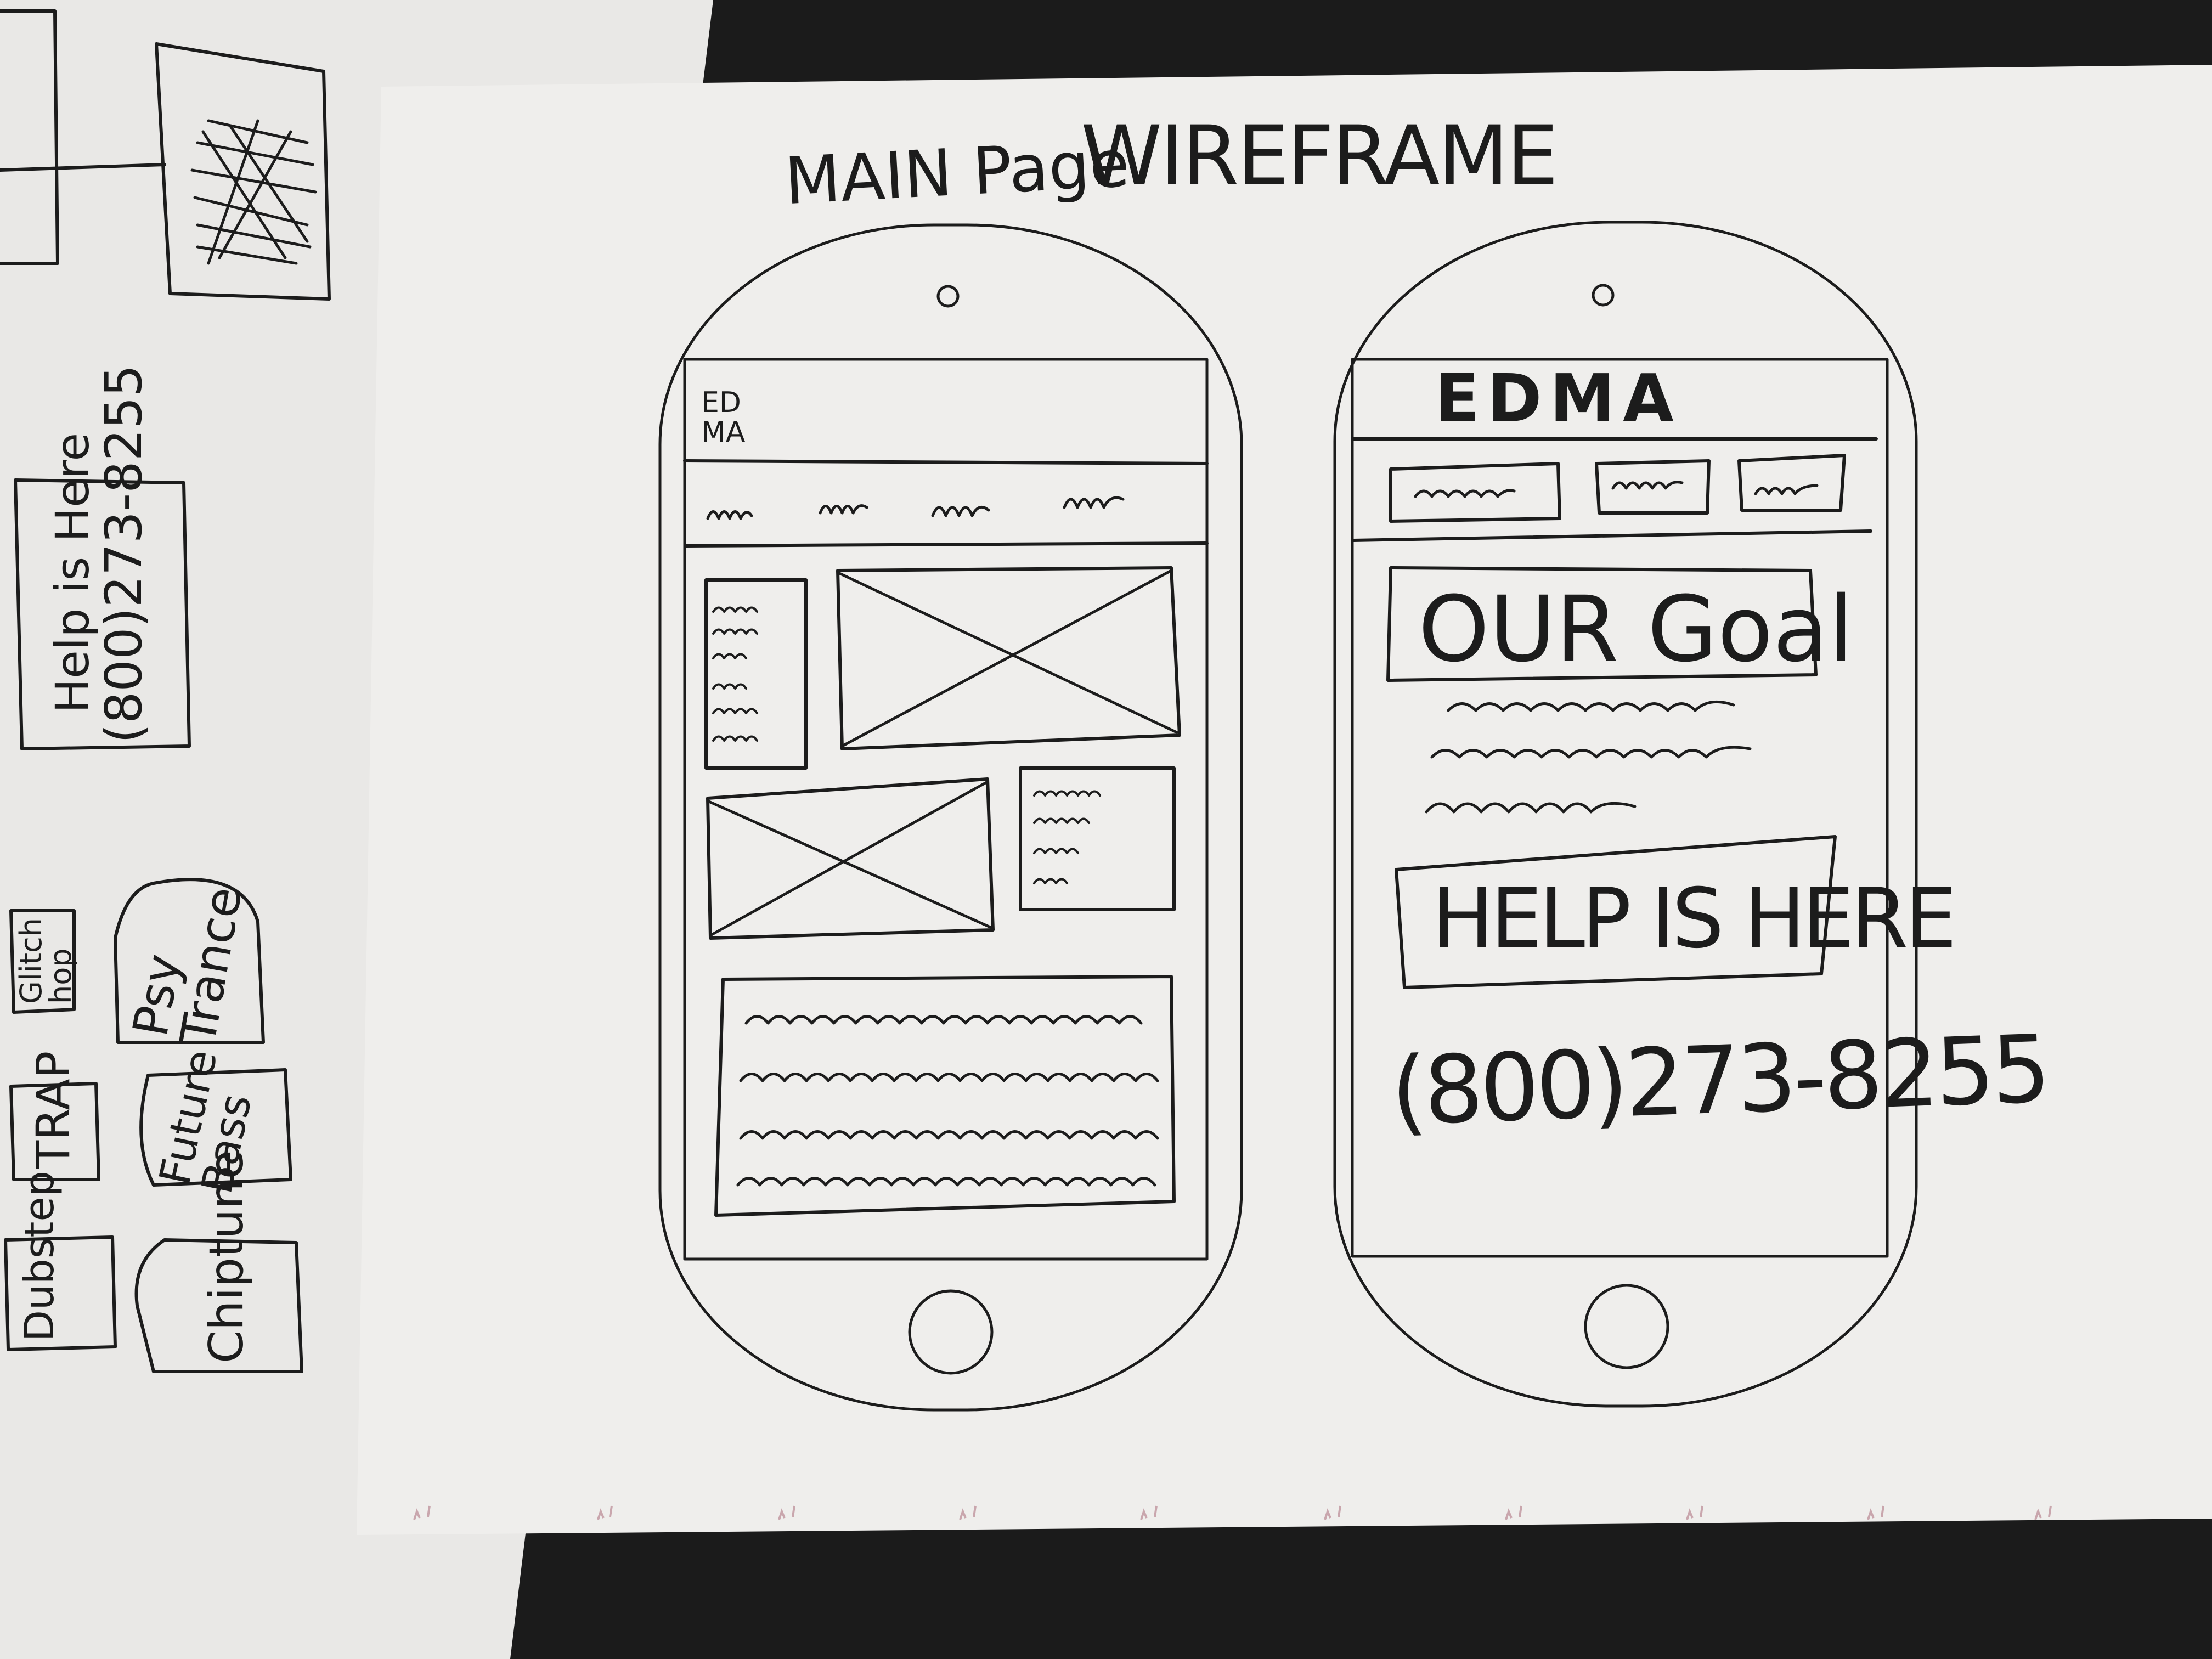 The image size is (2212, 1659). I want to click on left-phone-logo-line1: ED, so click(721, 403).